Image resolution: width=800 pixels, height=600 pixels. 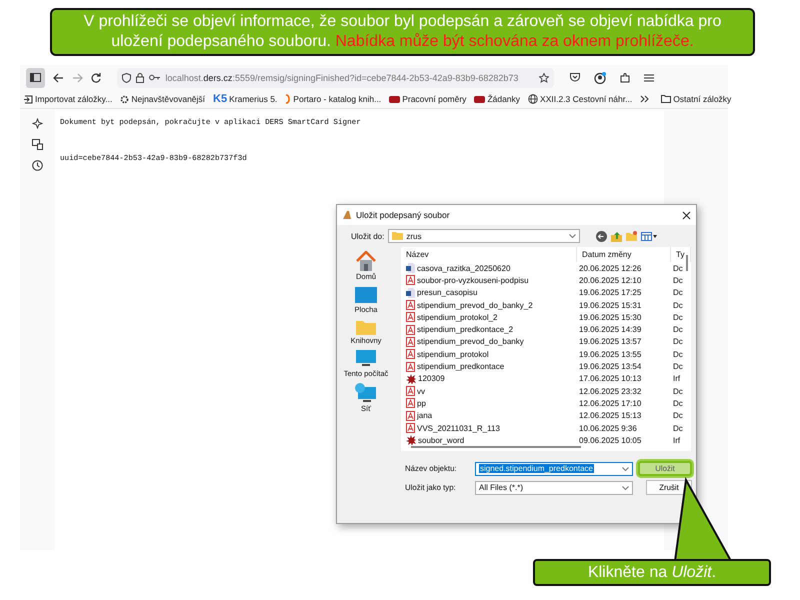 What do you see at coordinates (610, 268) in the screenshot?
I see `file-date: 20.06.2025 12:26` at bounding box center [610, 268].